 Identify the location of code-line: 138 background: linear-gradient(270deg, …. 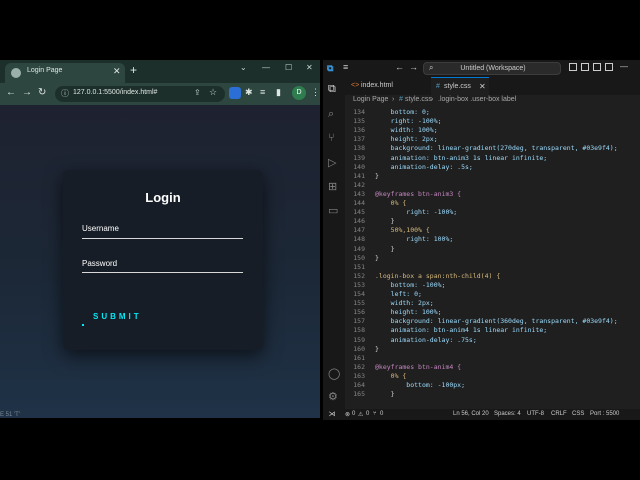
(492, 148).